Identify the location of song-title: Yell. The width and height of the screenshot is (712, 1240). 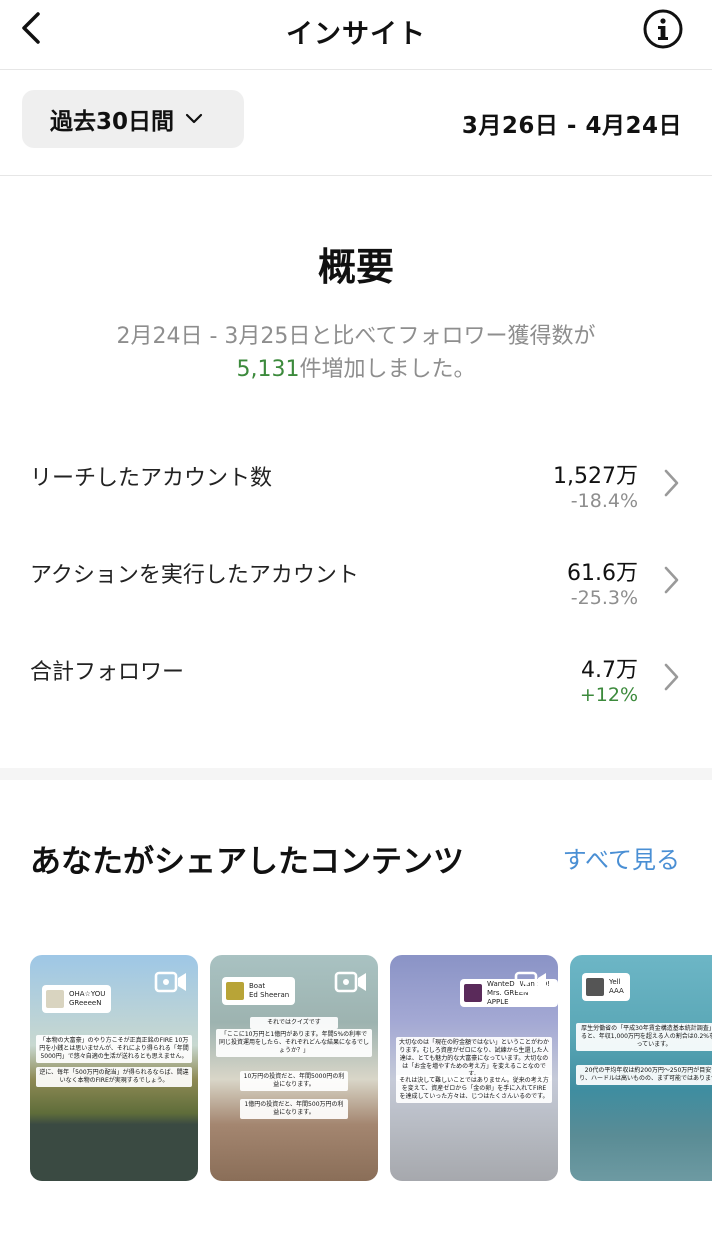
(615, 982).